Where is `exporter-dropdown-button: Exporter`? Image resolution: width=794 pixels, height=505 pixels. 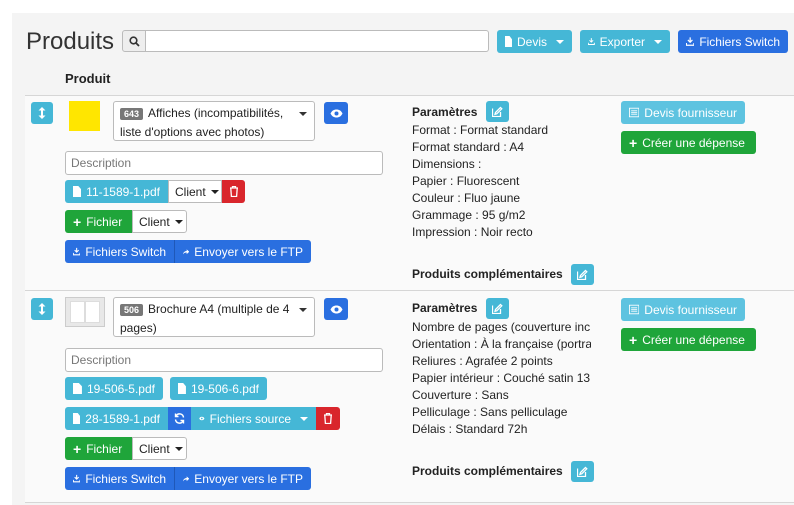
exporter-dropdown-button: Exporter is located at coordinates (625, 41).